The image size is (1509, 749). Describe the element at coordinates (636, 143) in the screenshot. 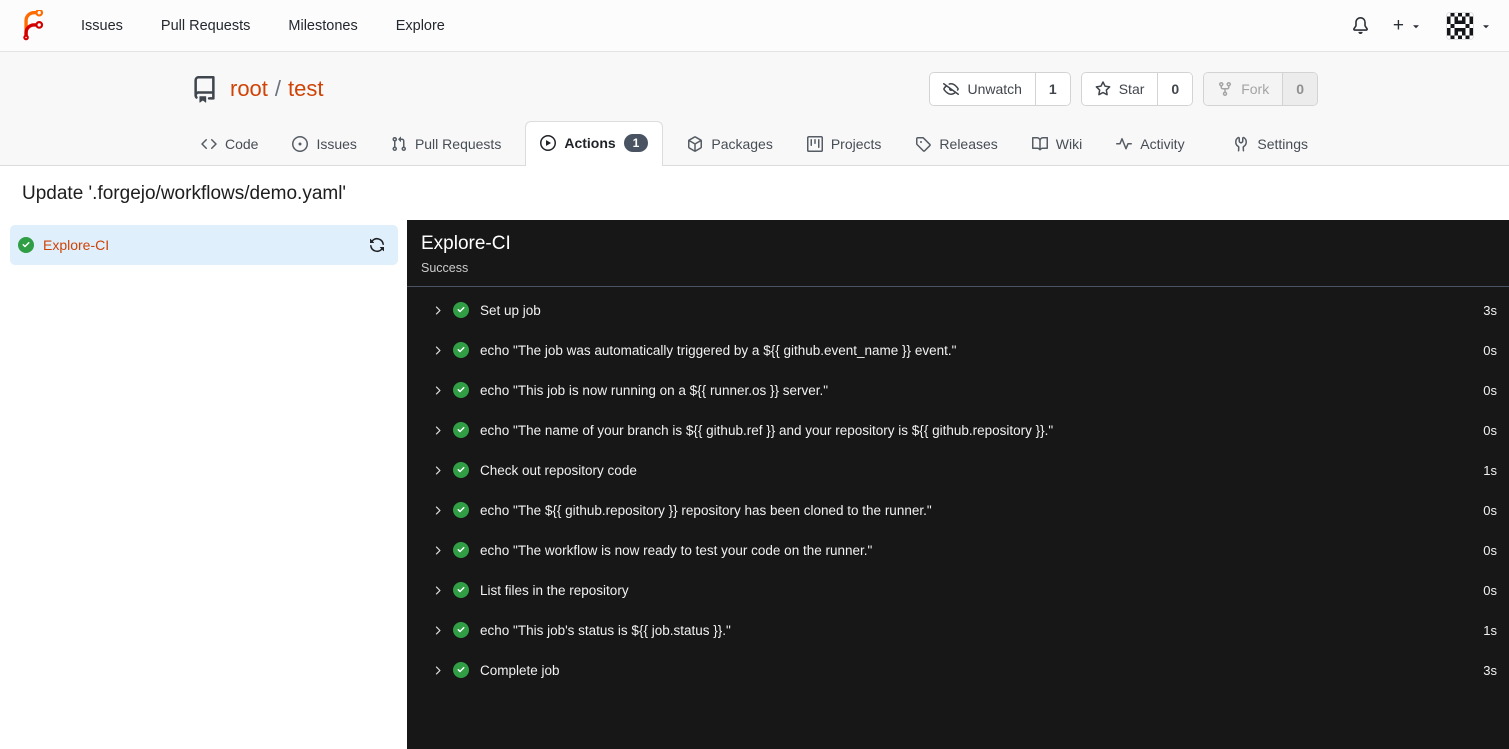

I see `actions-count-badge: 1` at that location.